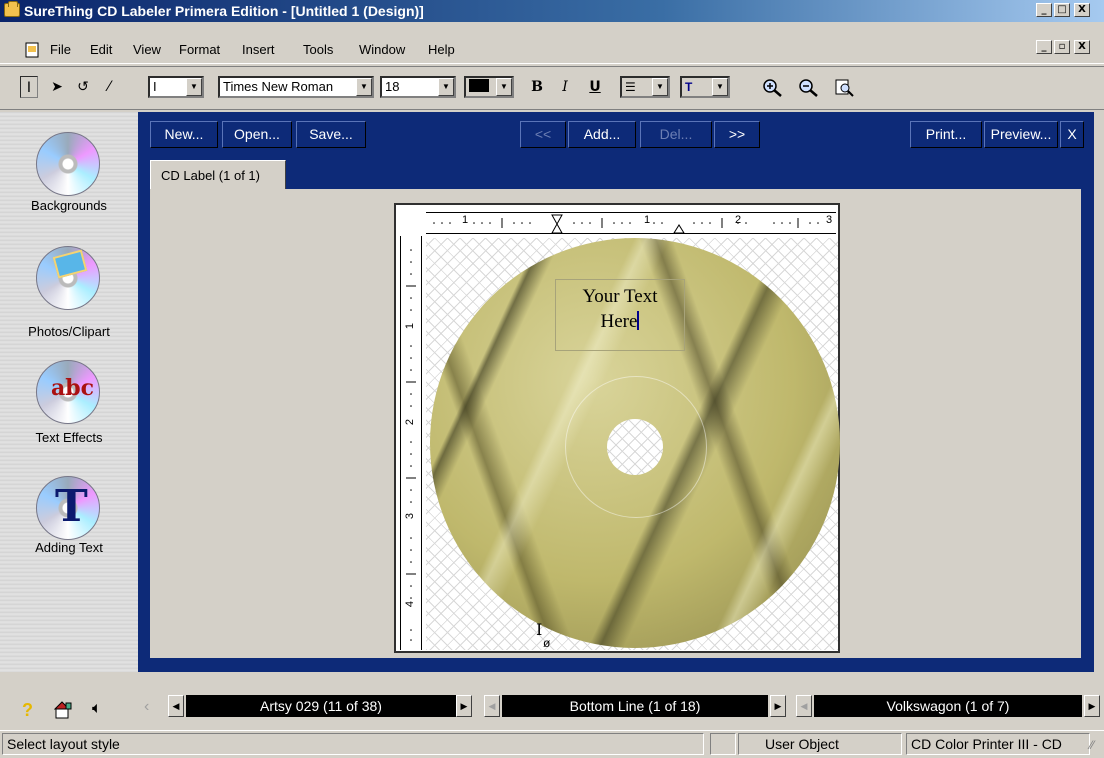 The image size is (1104, 758). Describe the element at coordinates (635, 447) in the screenshot. I see `cd-center-hole` at that location.